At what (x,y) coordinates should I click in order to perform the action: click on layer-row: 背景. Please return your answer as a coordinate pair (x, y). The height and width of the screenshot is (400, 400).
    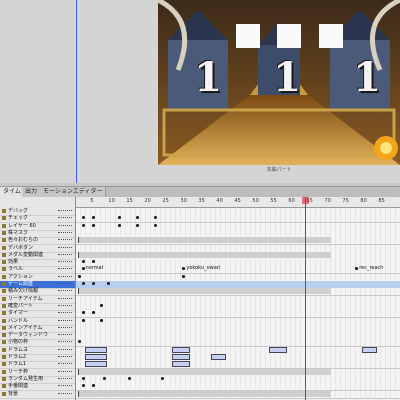
    Looking at the image, I should click on (37, 395).